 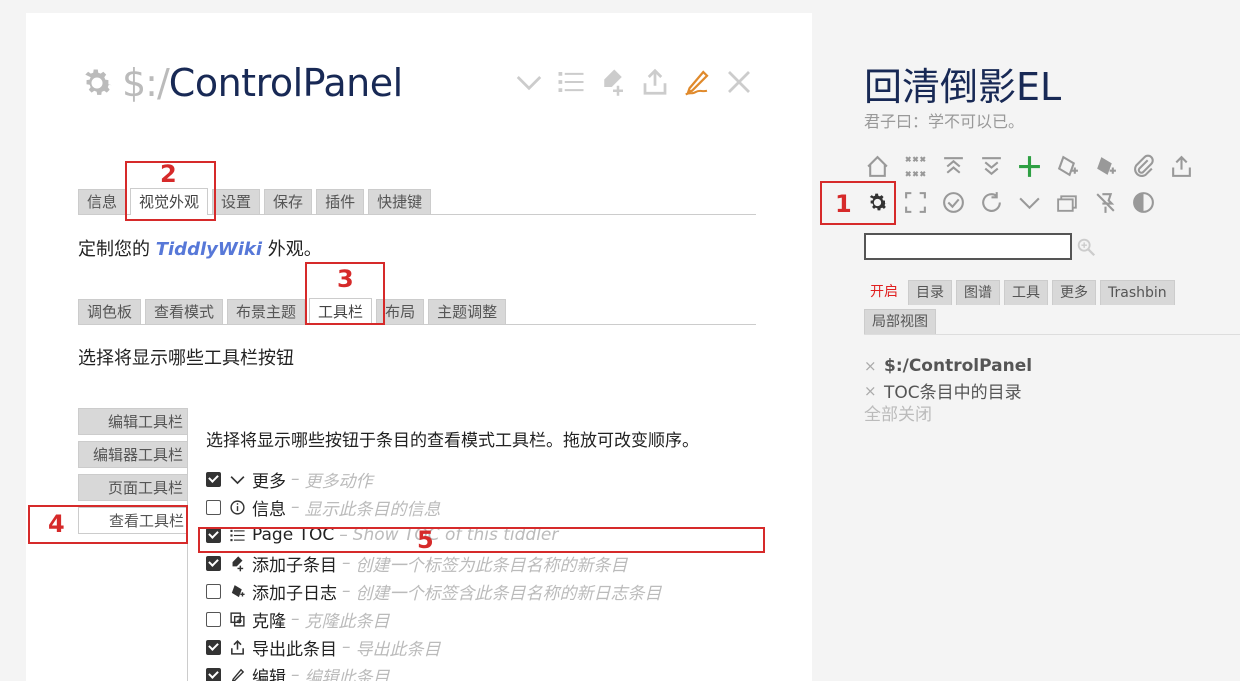 I want to click on tab-theme-tweaks: 主题调整, so click(x=467, y=311).